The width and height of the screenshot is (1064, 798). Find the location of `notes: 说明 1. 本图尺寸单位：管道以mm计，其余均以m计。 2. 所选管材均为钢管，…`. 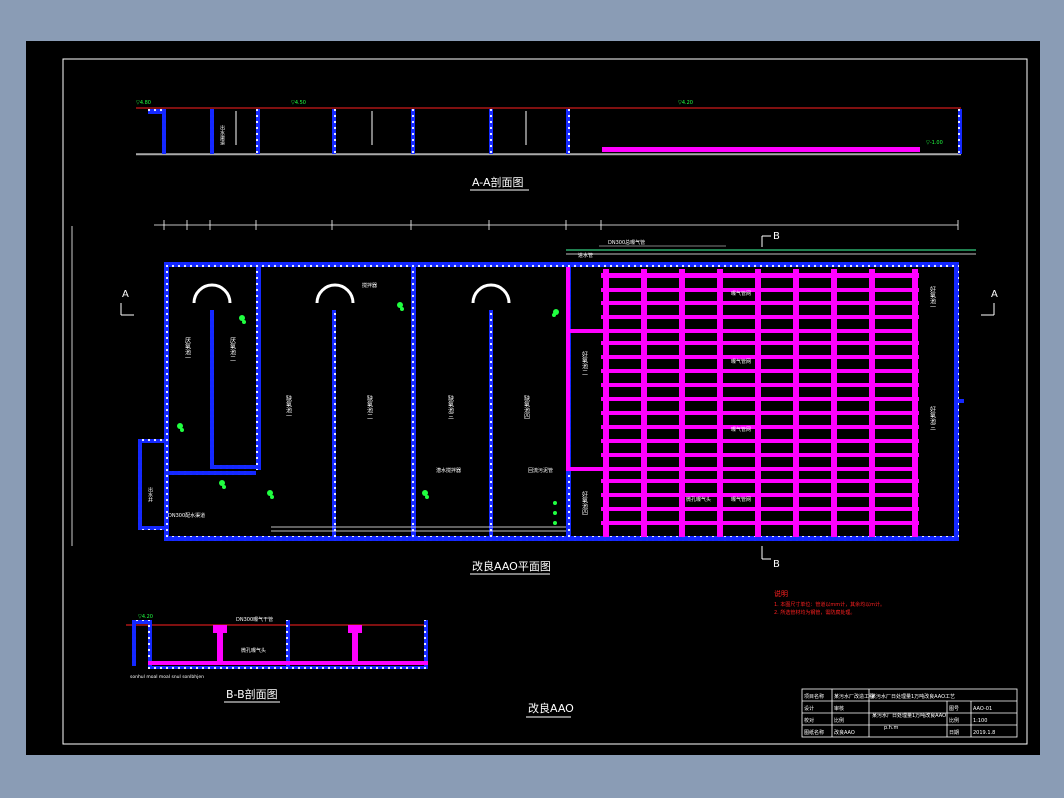

notes: 说明 1. 本图尺寸单位：管道以mm计，其余均以m计。 2. 所选管材均为钢管，… is located at coordinates (829, 602).